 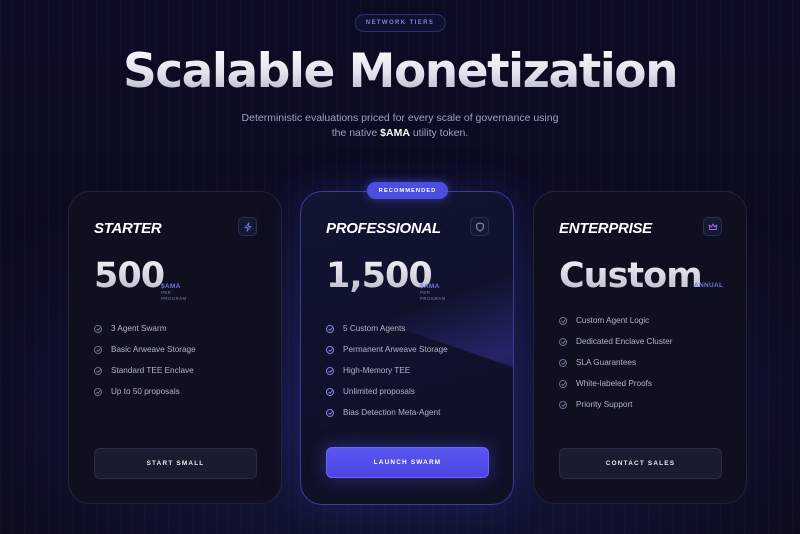 What do you see at coordinates (374, 328) in the screenshot?
I see `feature-text: 5 Custom Agents` at bounding box center [374, 328].